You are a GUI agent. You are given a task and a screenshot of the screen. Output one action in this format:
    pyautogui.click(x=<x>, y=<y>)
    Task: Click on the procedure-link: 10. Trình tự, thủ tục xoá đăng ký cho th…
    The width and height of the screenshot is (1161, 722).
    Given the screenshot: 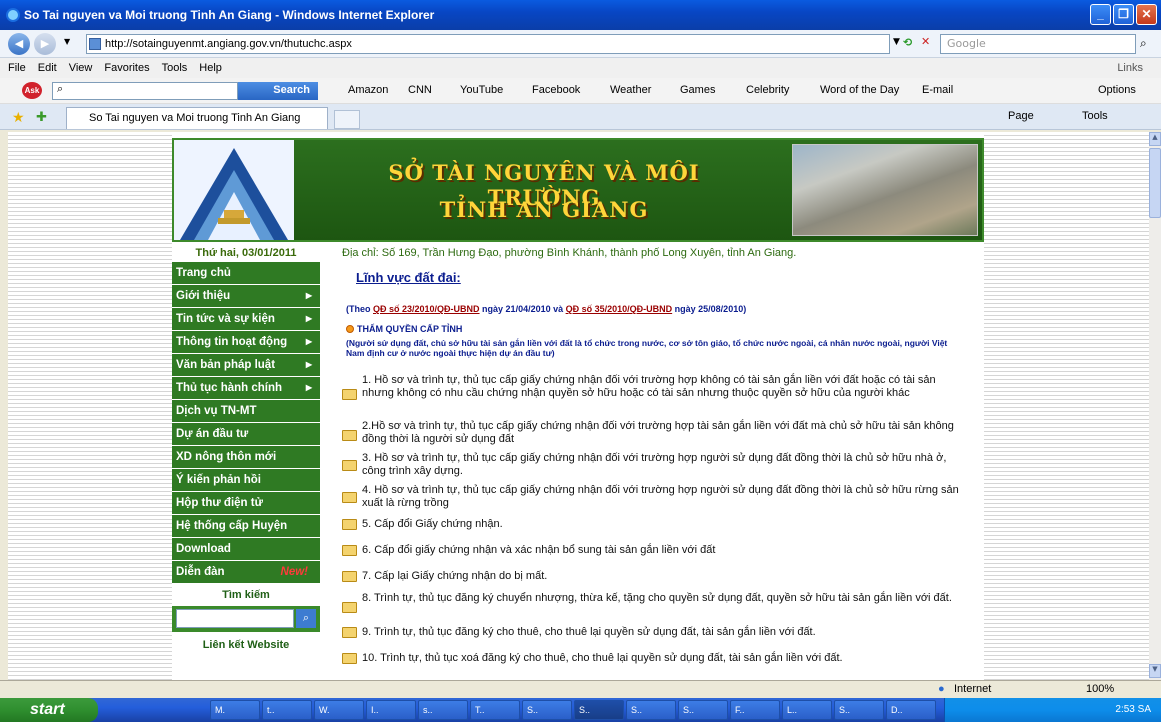 What is the action you would take?
    pyautogui.click(x=664, y=658)
    